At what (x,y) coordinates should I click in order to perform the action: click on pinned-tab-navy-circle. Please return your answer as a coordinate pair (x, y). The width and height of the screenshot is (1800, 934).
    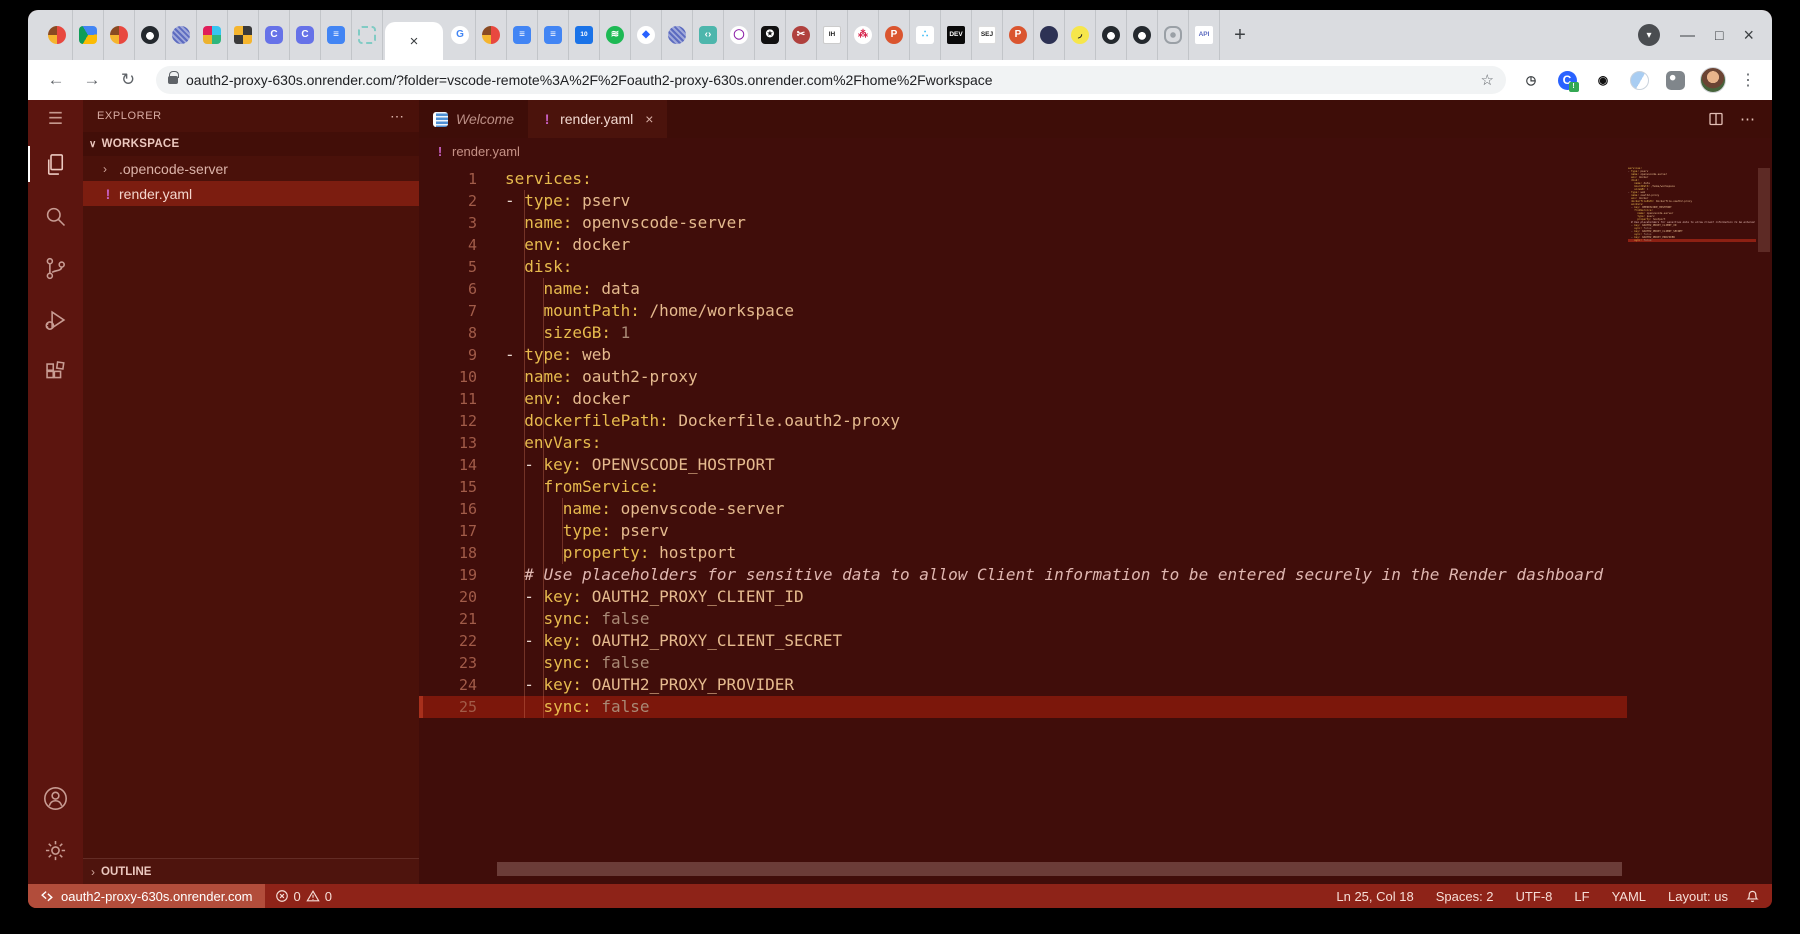
    Looking at the image, I should click on (1049, 35).